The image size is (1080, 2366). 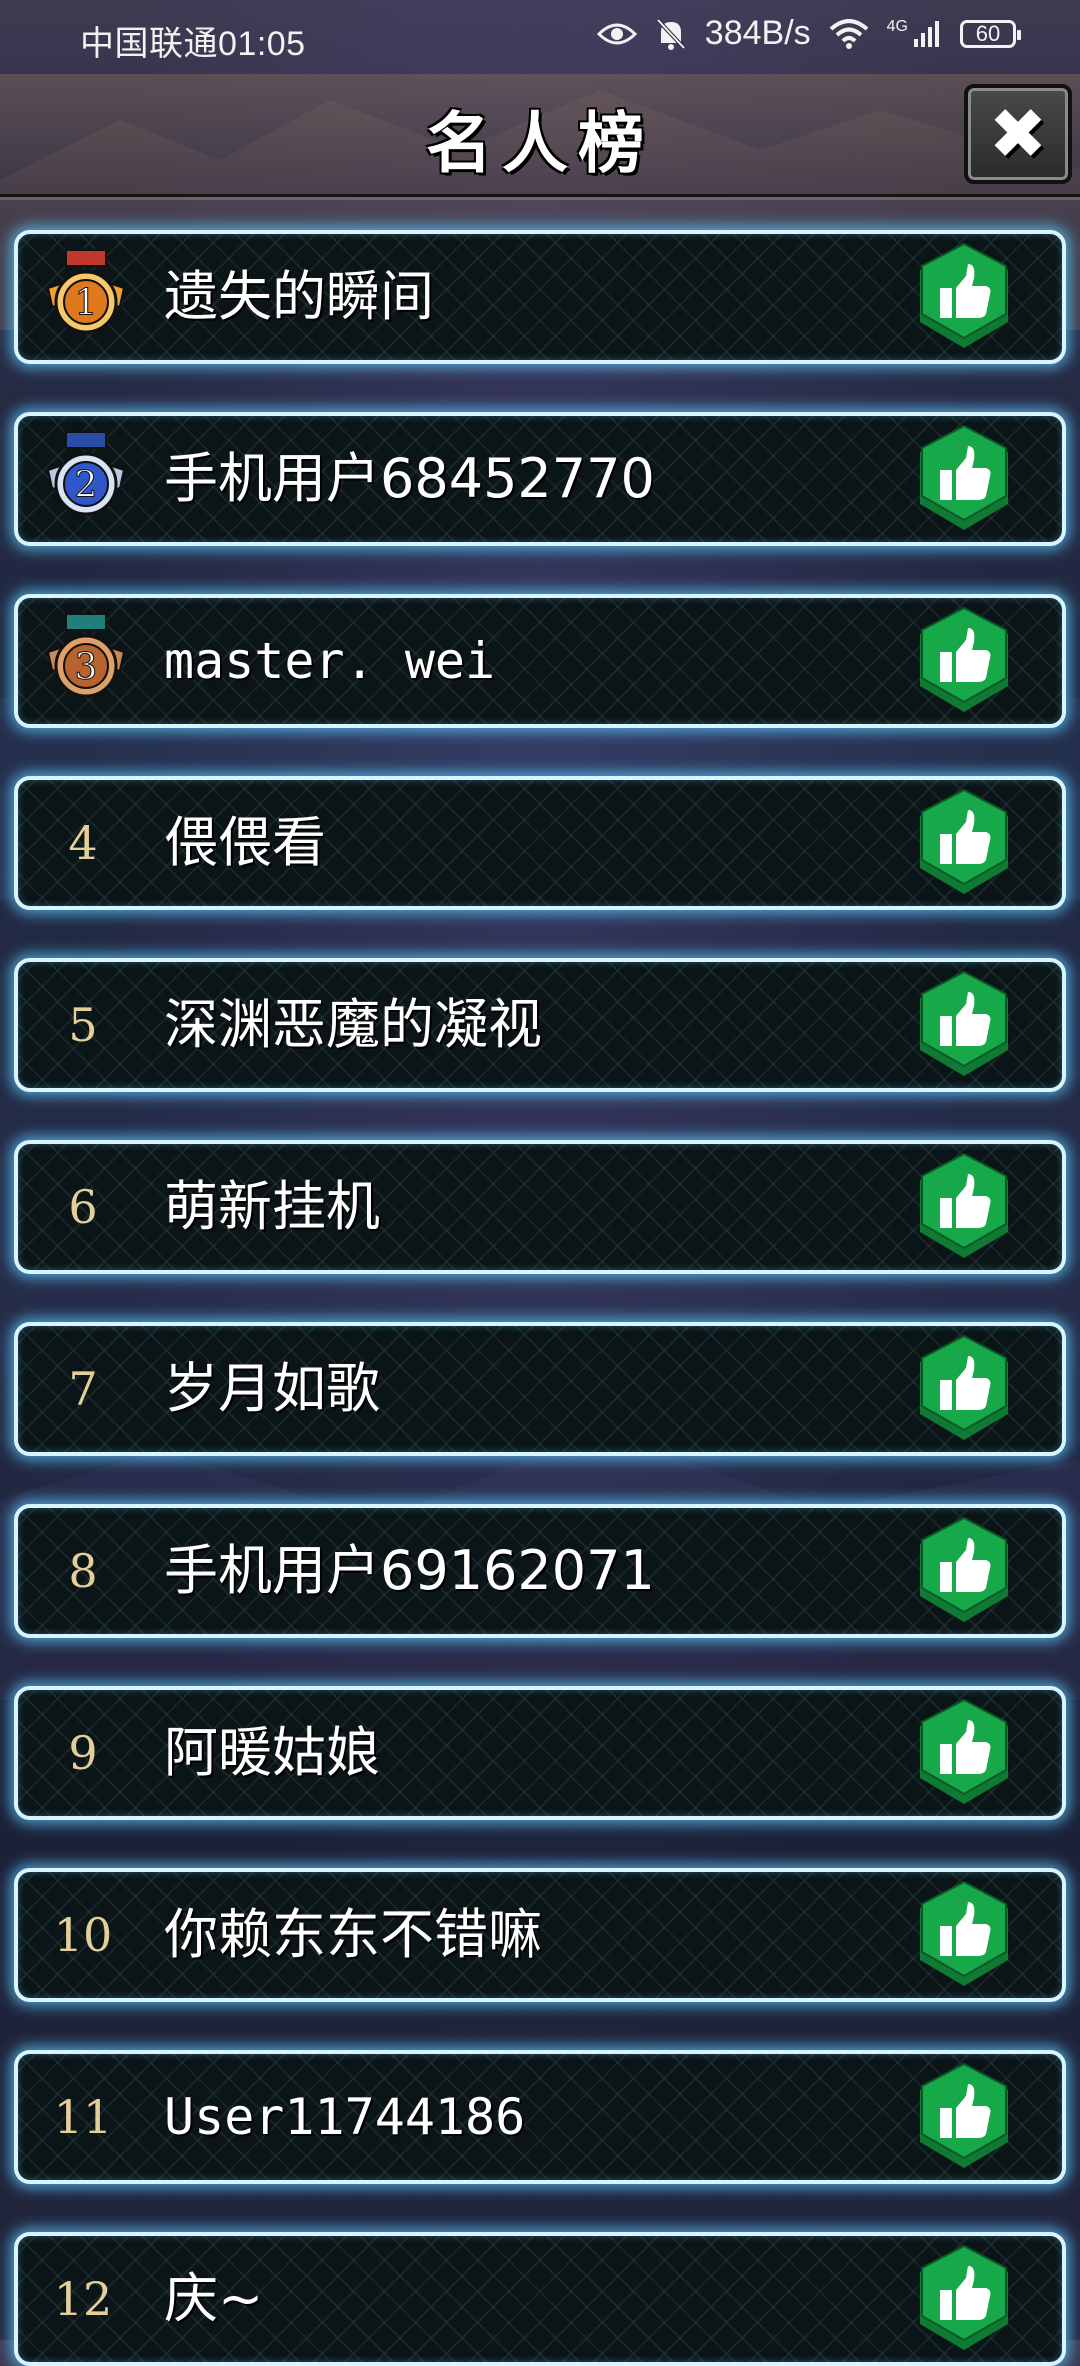 I want to click on rank-number: 11, so click(x=83, y=2117).